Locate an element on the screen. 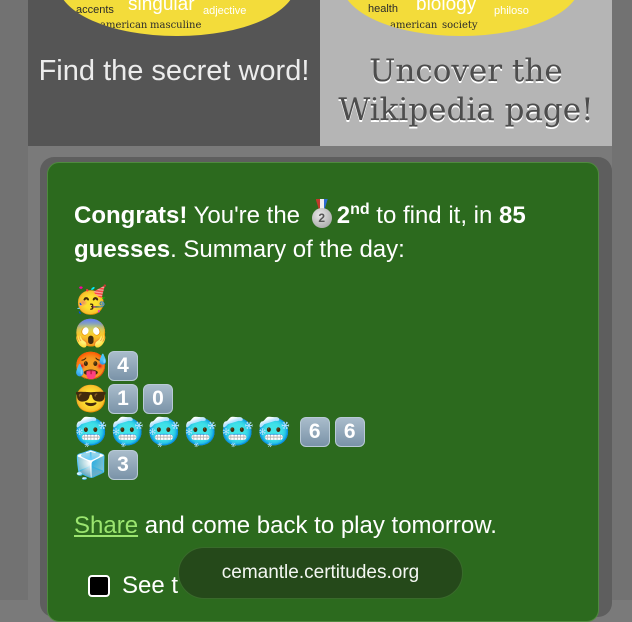  hot-face-icon: 🥵 is located at coordinates (91, 365).